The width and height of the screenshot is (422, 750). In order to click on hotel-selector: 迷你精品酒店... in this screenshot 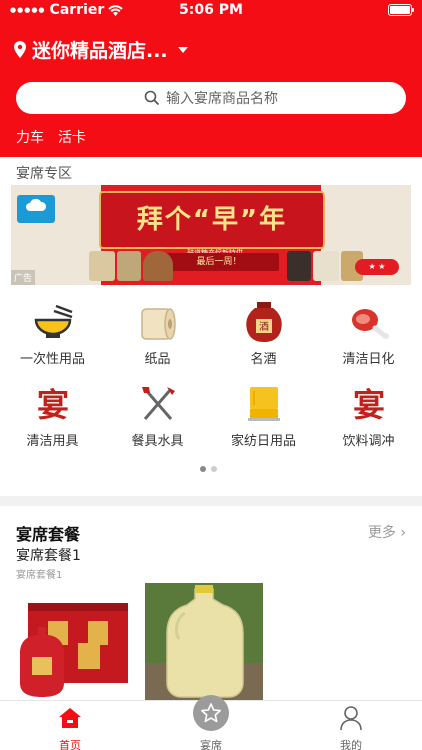, I will do `click(101, 49)`.